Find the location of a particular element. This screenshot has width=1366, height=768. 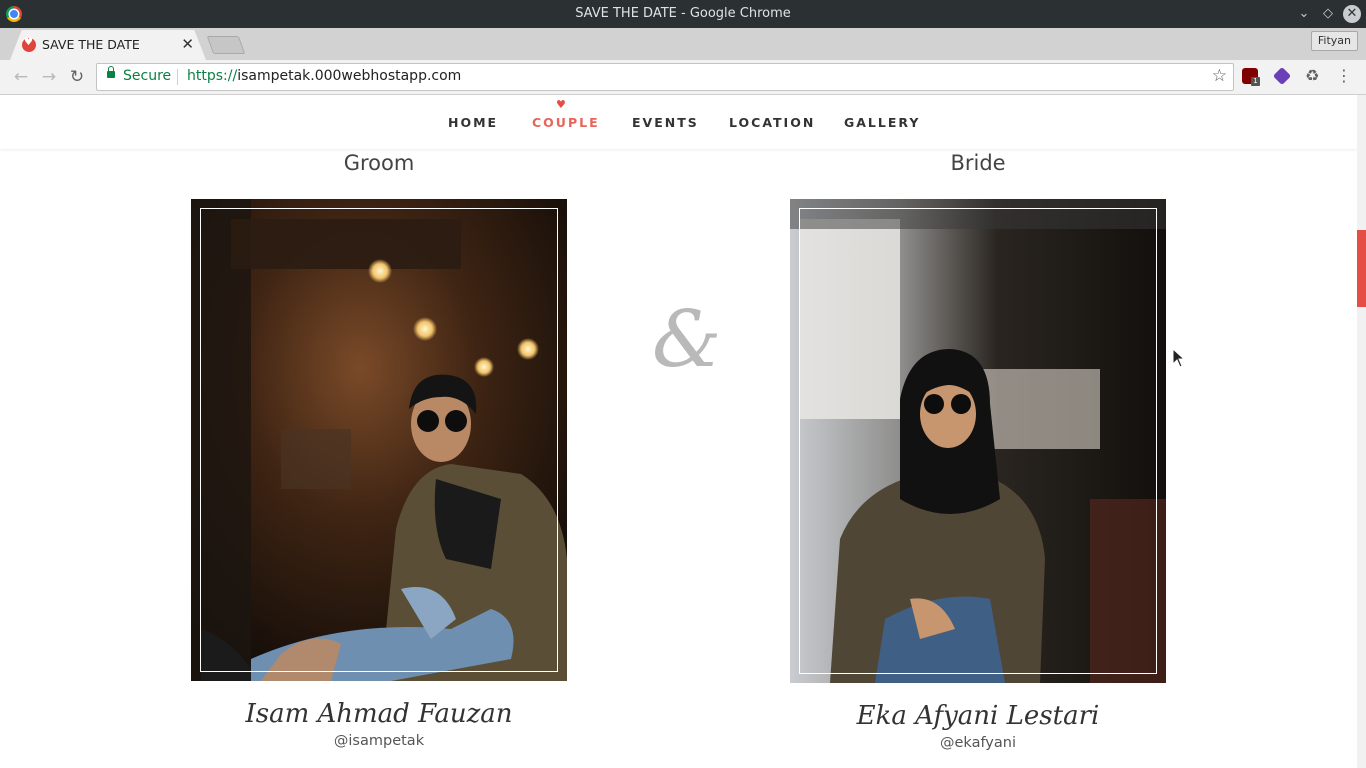

minimize-icon: ⌄ is located at coordinates (1304, 14).